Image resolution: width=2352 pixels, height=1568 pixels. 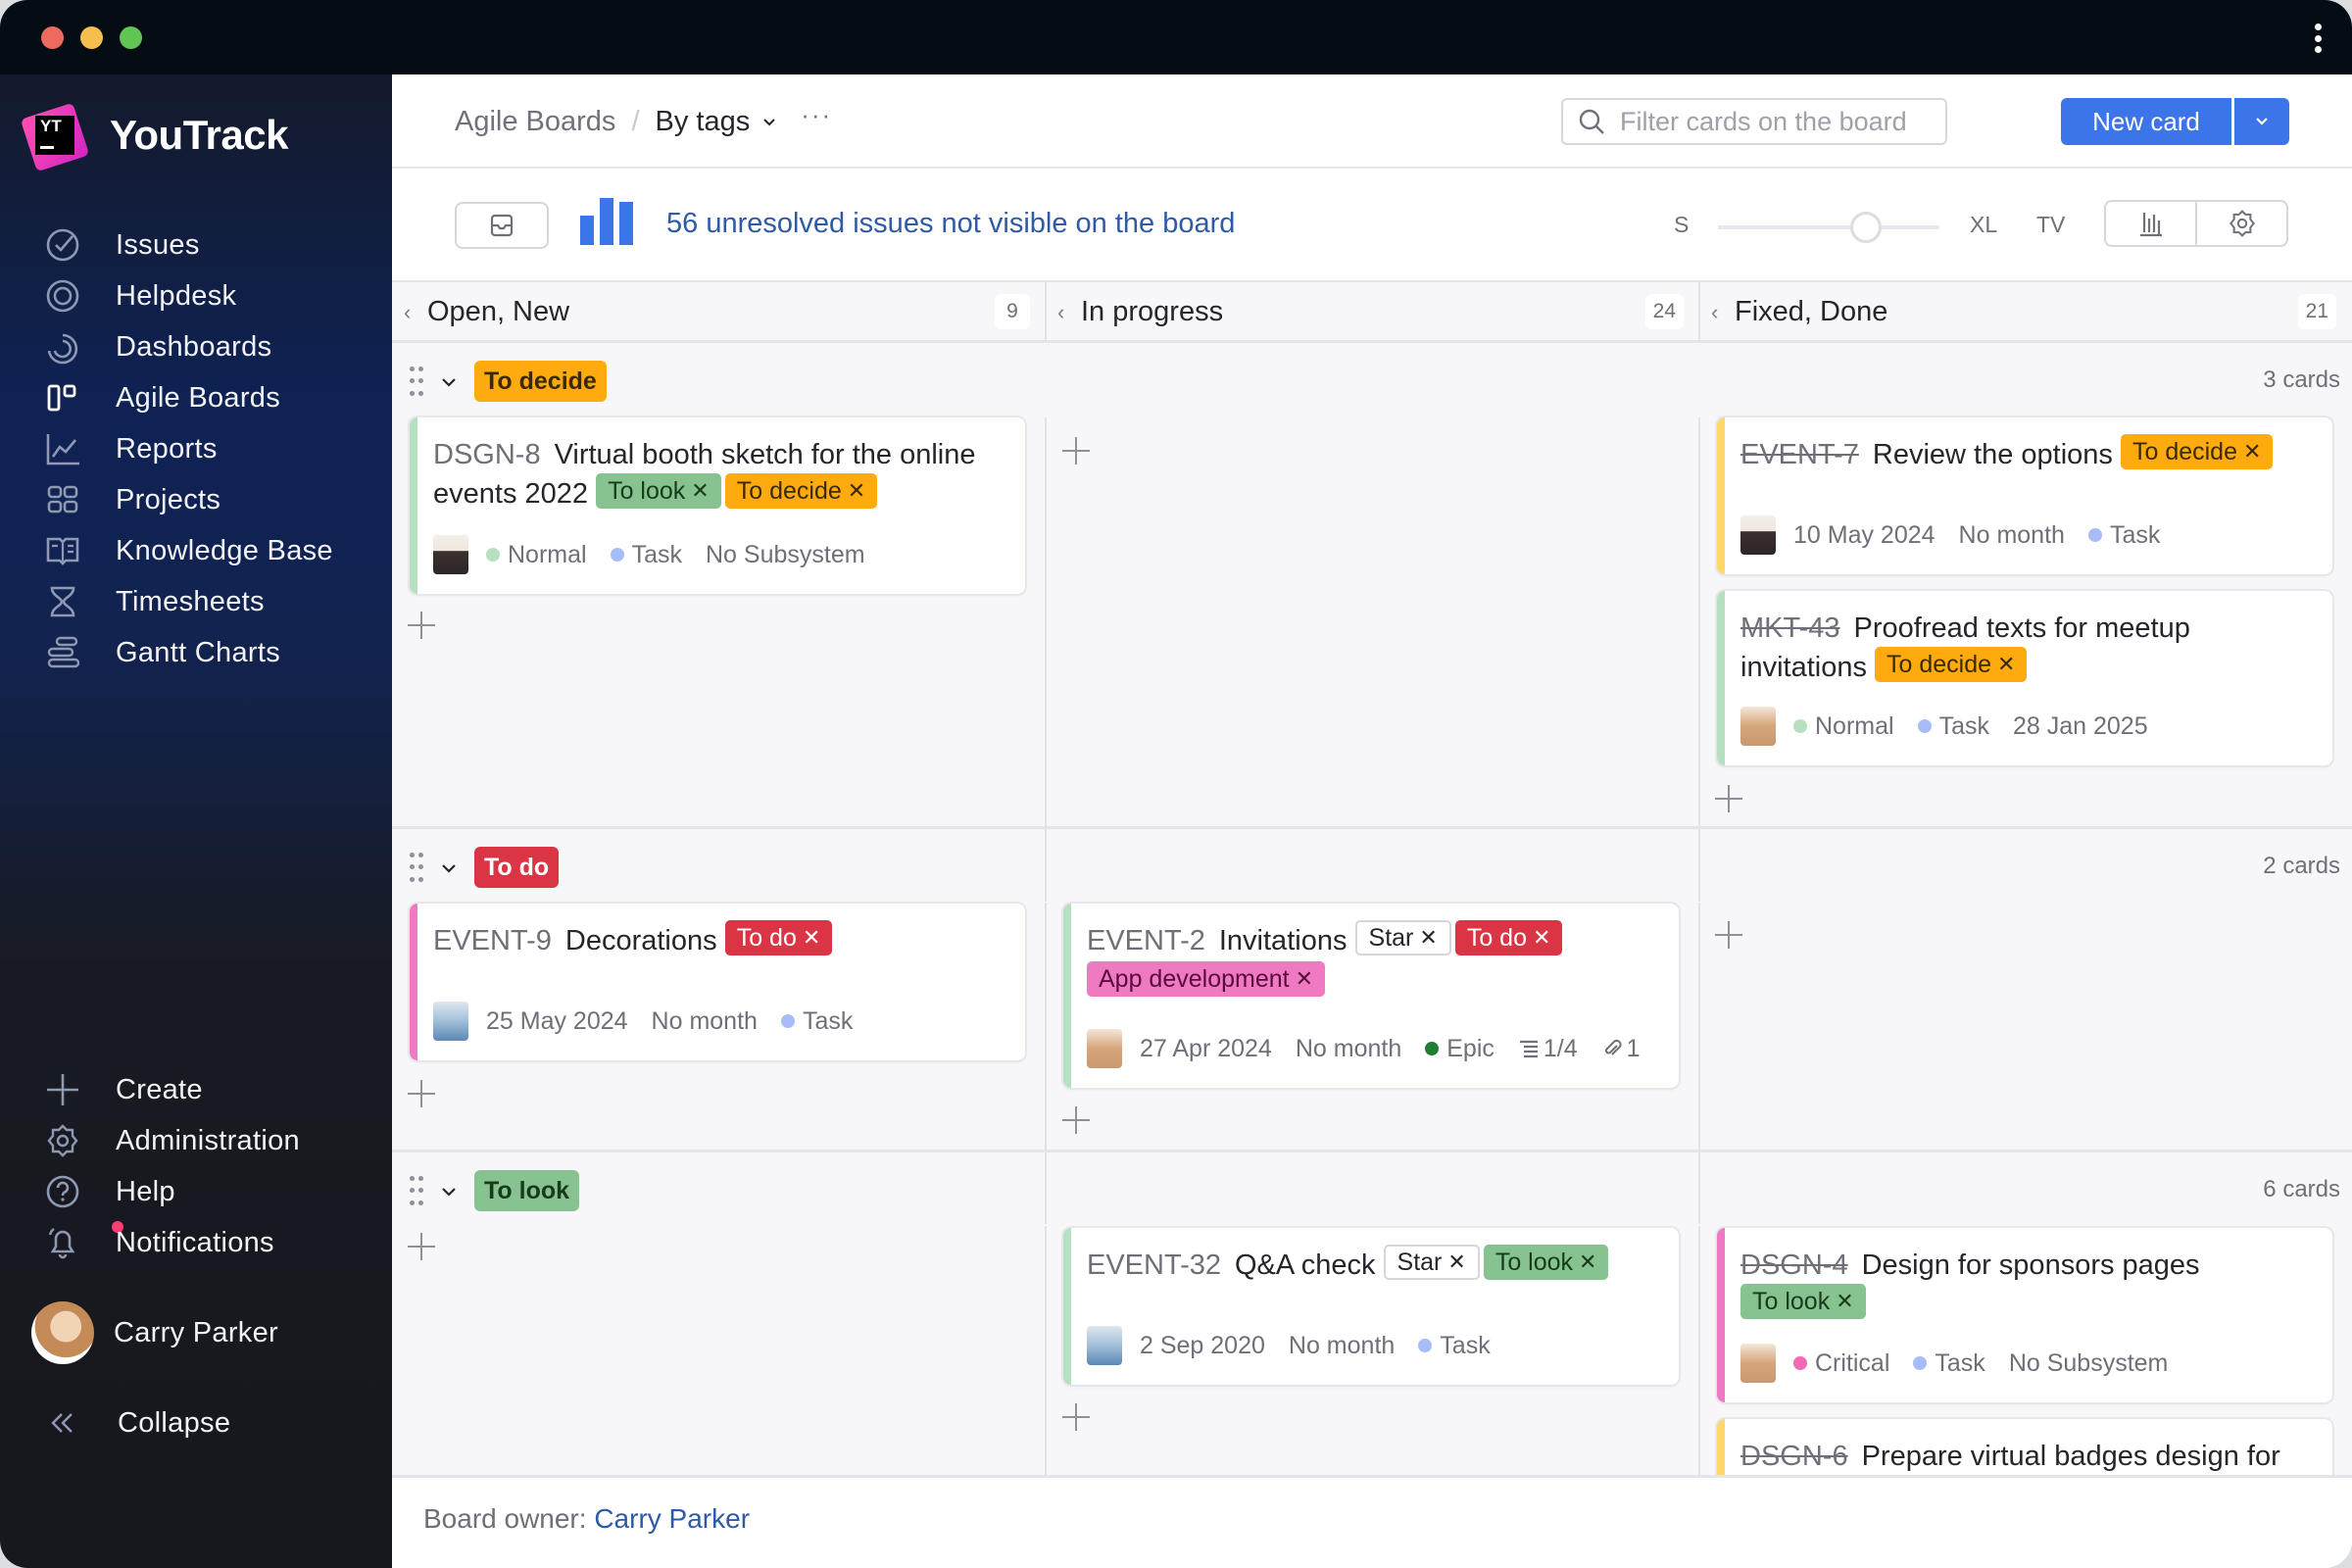 I want to click on issue-id: MKT-43, so click(x=1790, y=628).